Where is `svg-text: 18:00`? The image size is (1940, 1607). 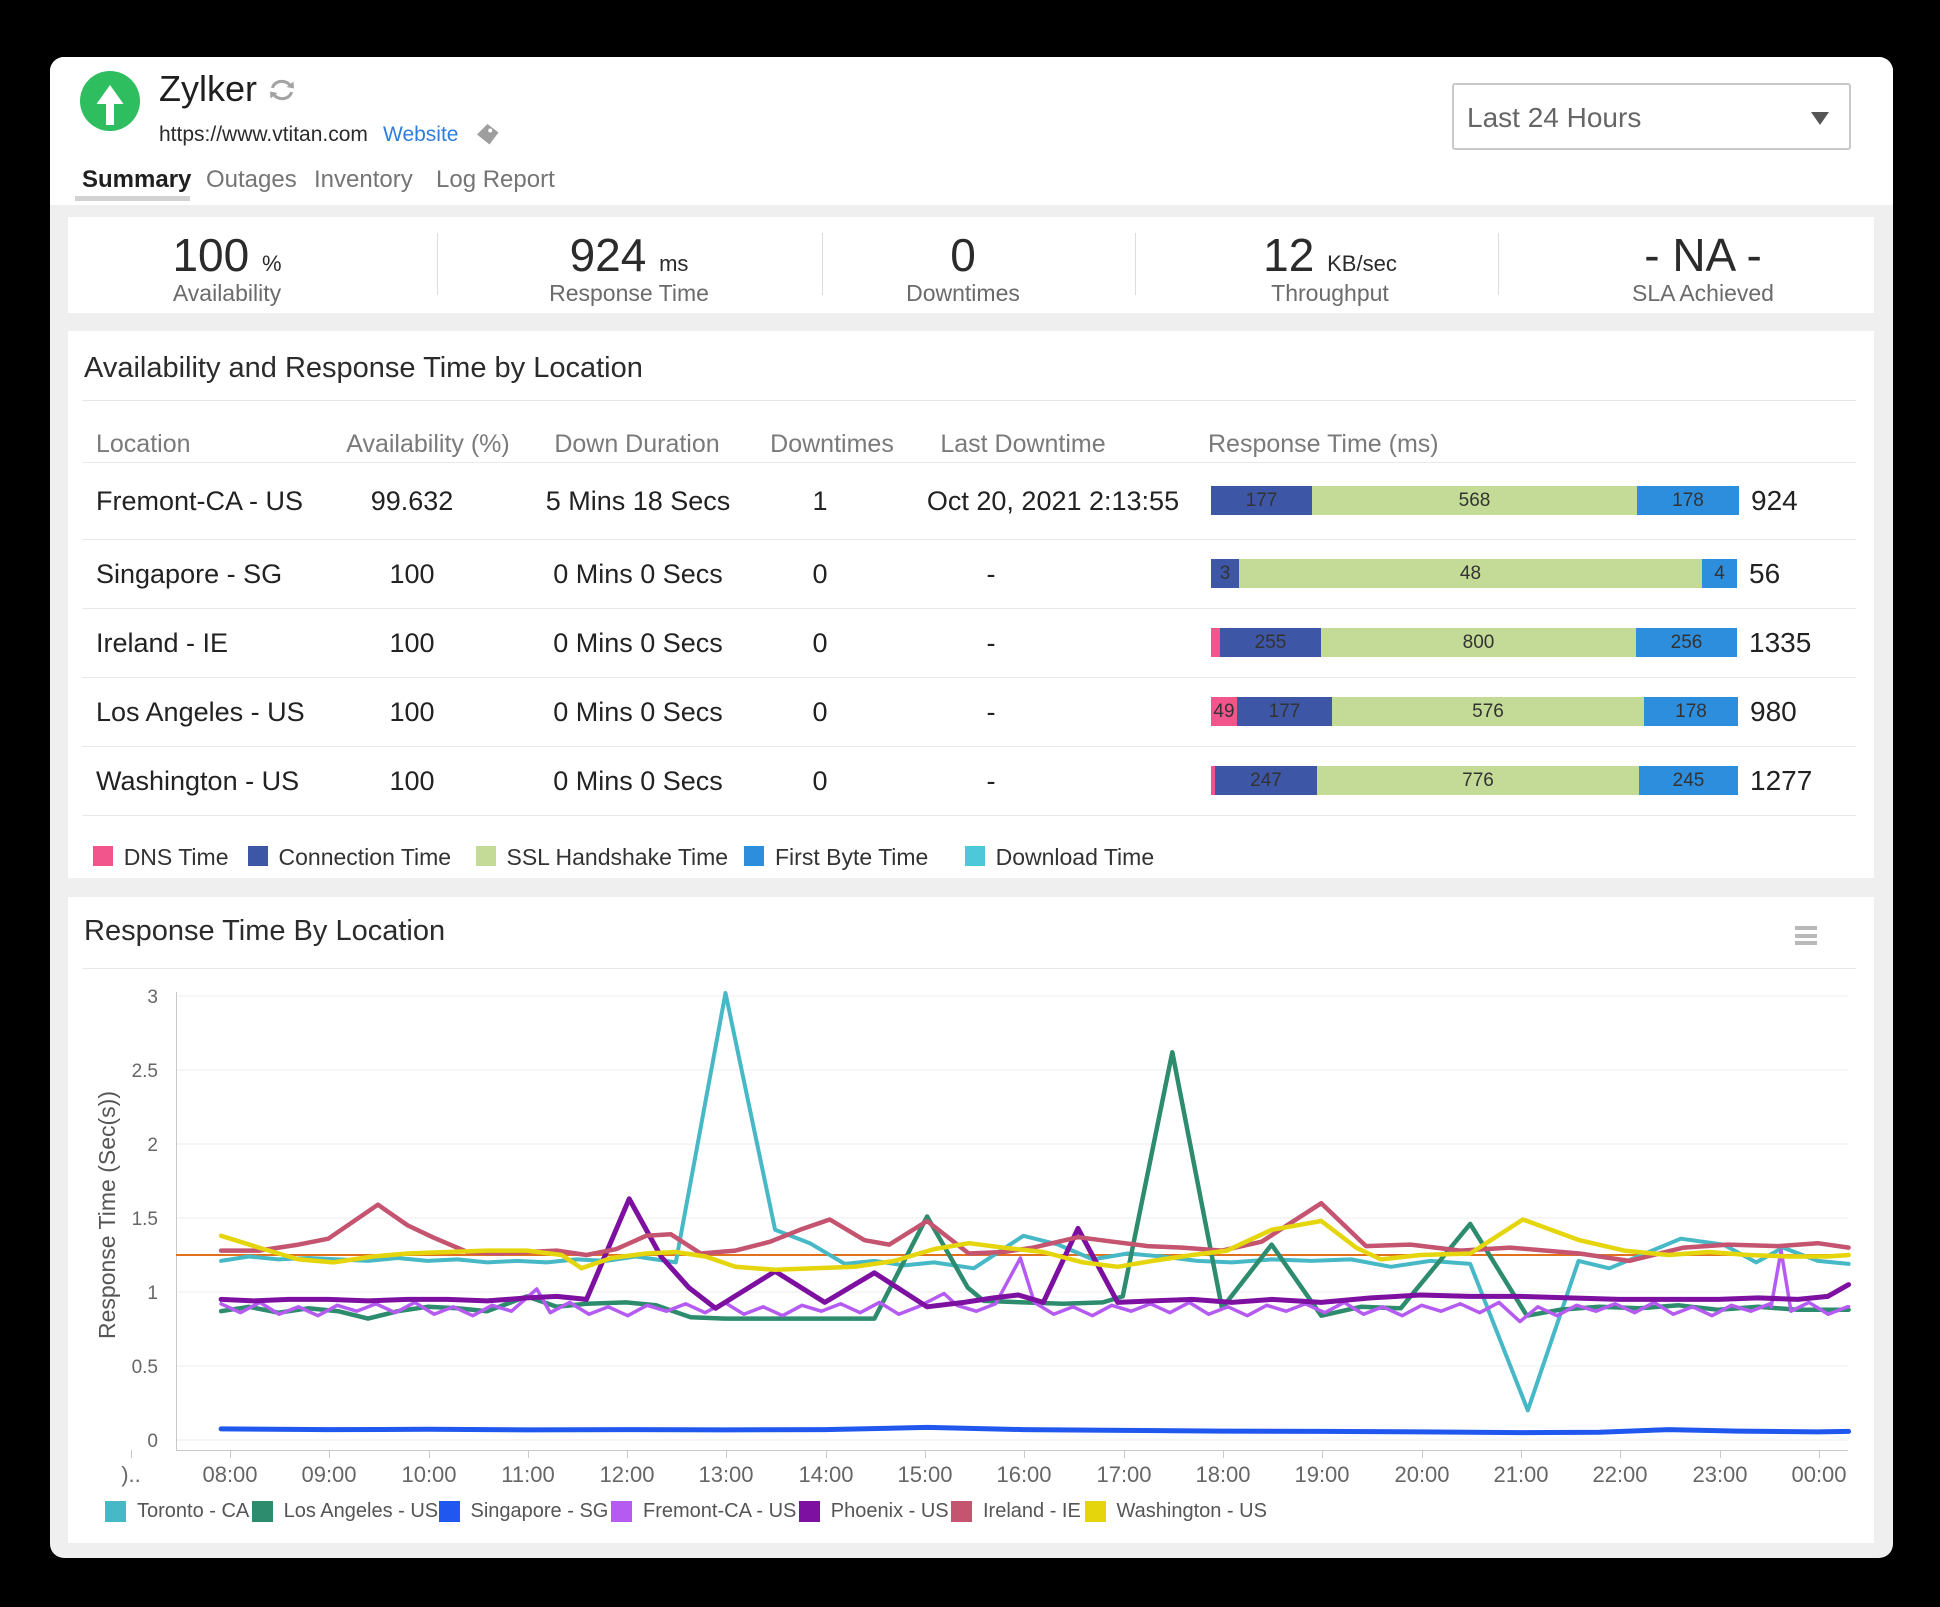
svg-text: 18:00 is located at coordinates (1222, 1474).